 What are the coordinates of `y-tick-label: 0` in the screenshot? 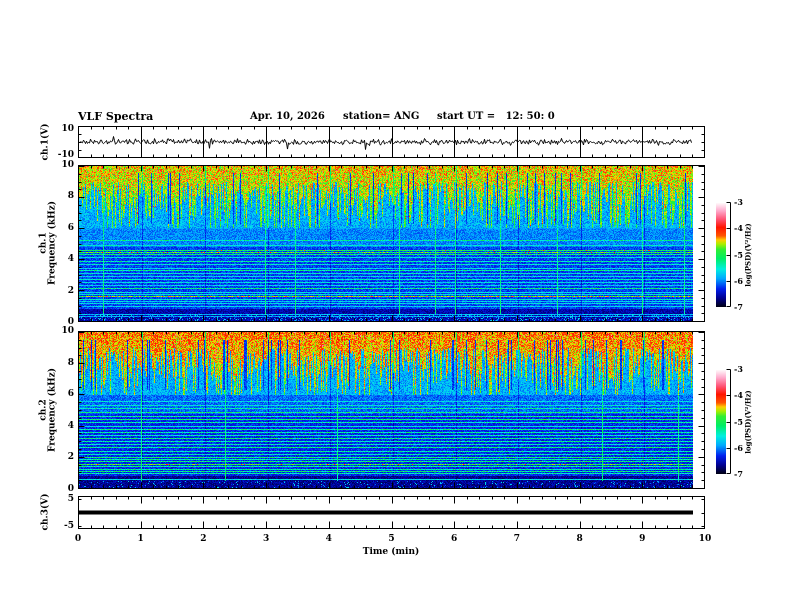 It's located at (70, 489).